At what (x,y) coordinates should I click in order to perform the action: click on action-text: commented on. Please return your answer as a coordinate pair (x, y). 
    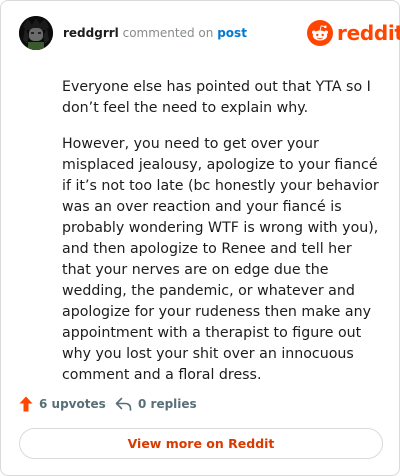
    Looking at the image, I should click on (168, 33).